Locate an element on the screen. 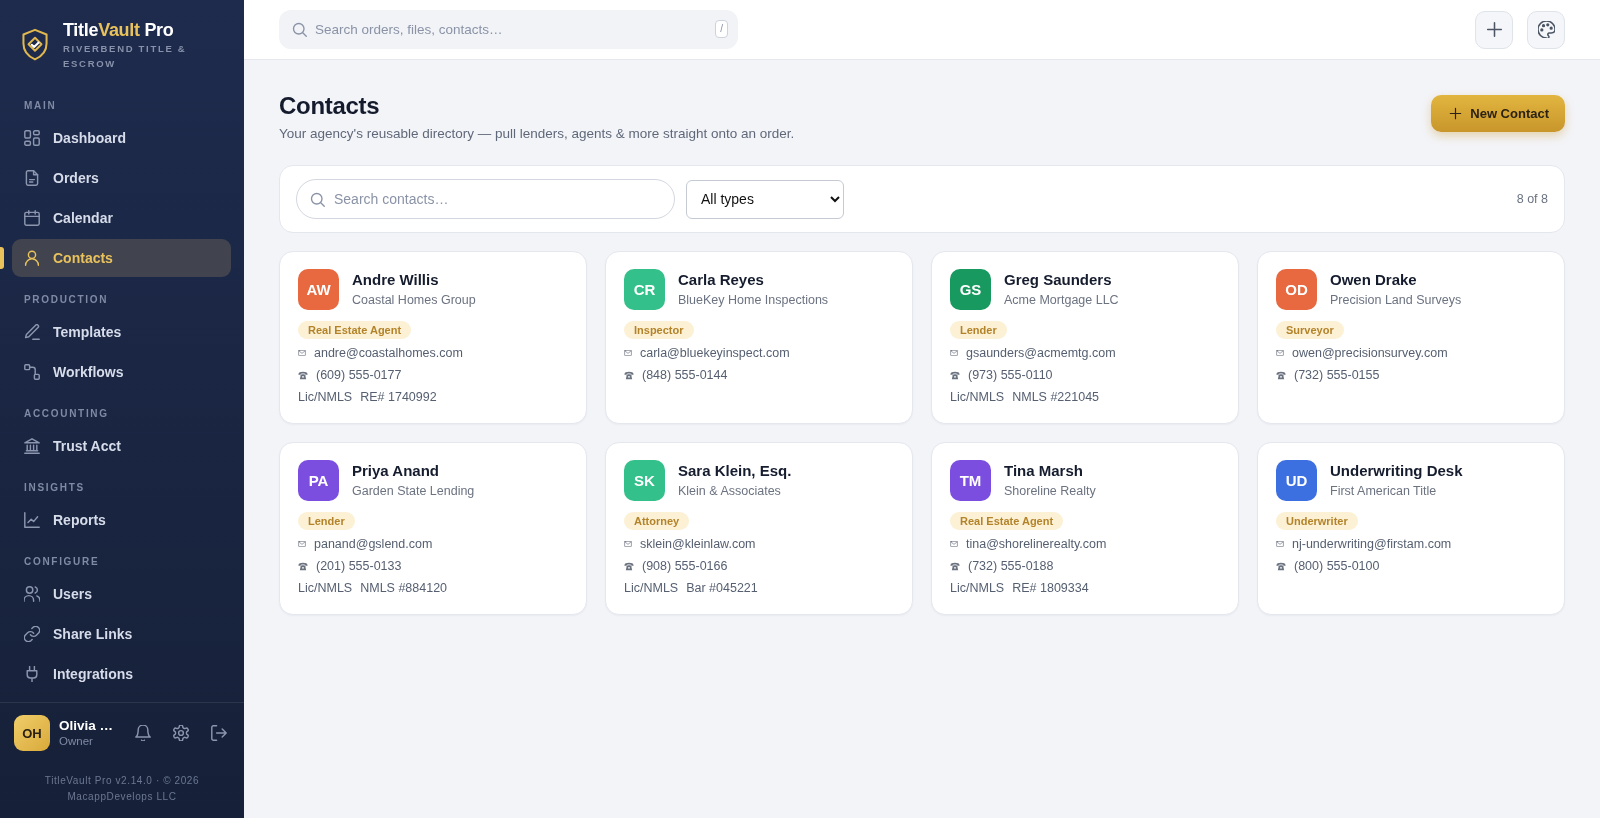 This screenshot has height=818, width=1600. role-tag: Inspector is located at coordinates (659, 330).